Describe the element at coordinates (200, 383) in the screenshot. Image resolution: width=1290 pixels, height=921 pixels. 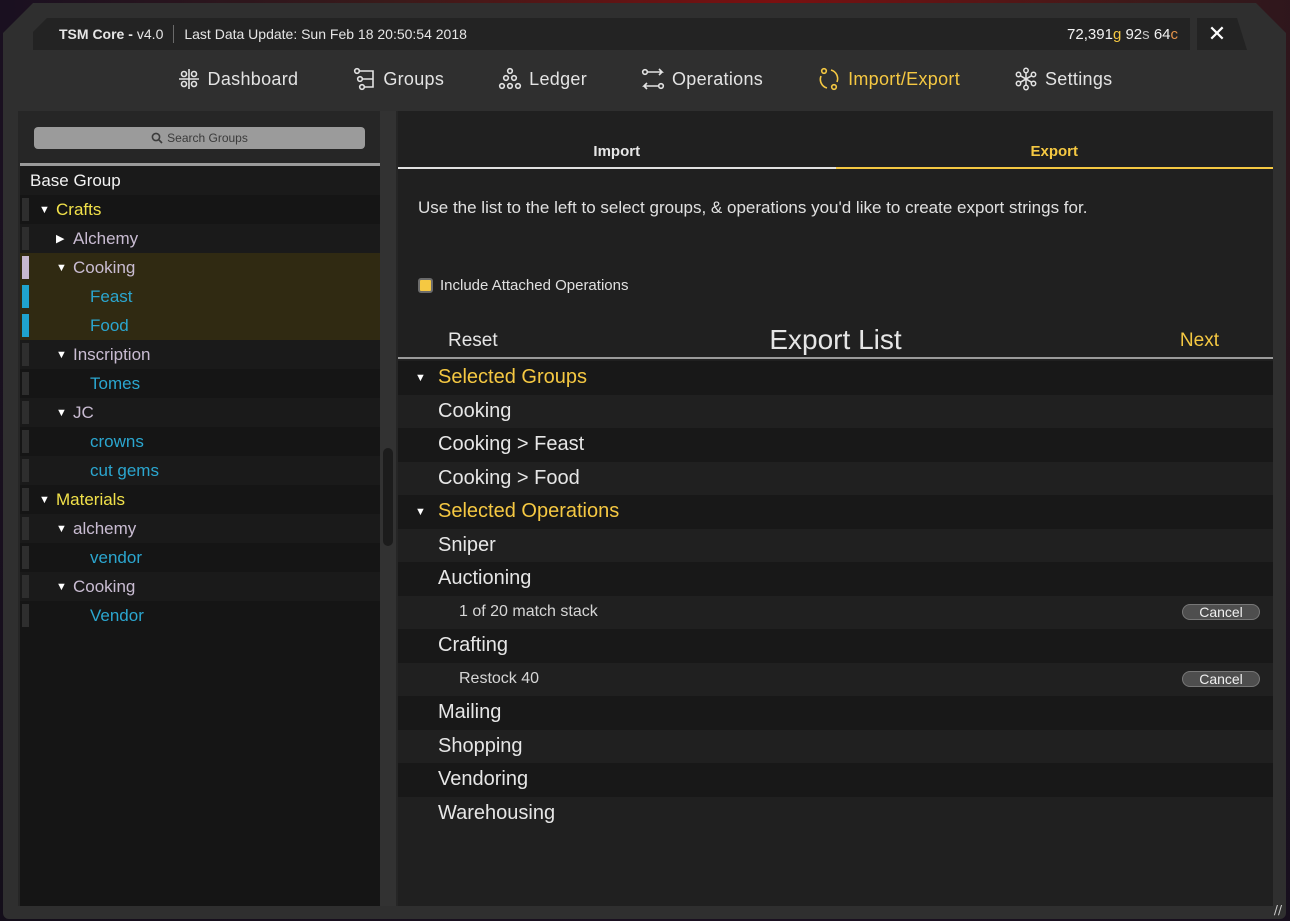
I see `tree-item: Tomes` at that location.